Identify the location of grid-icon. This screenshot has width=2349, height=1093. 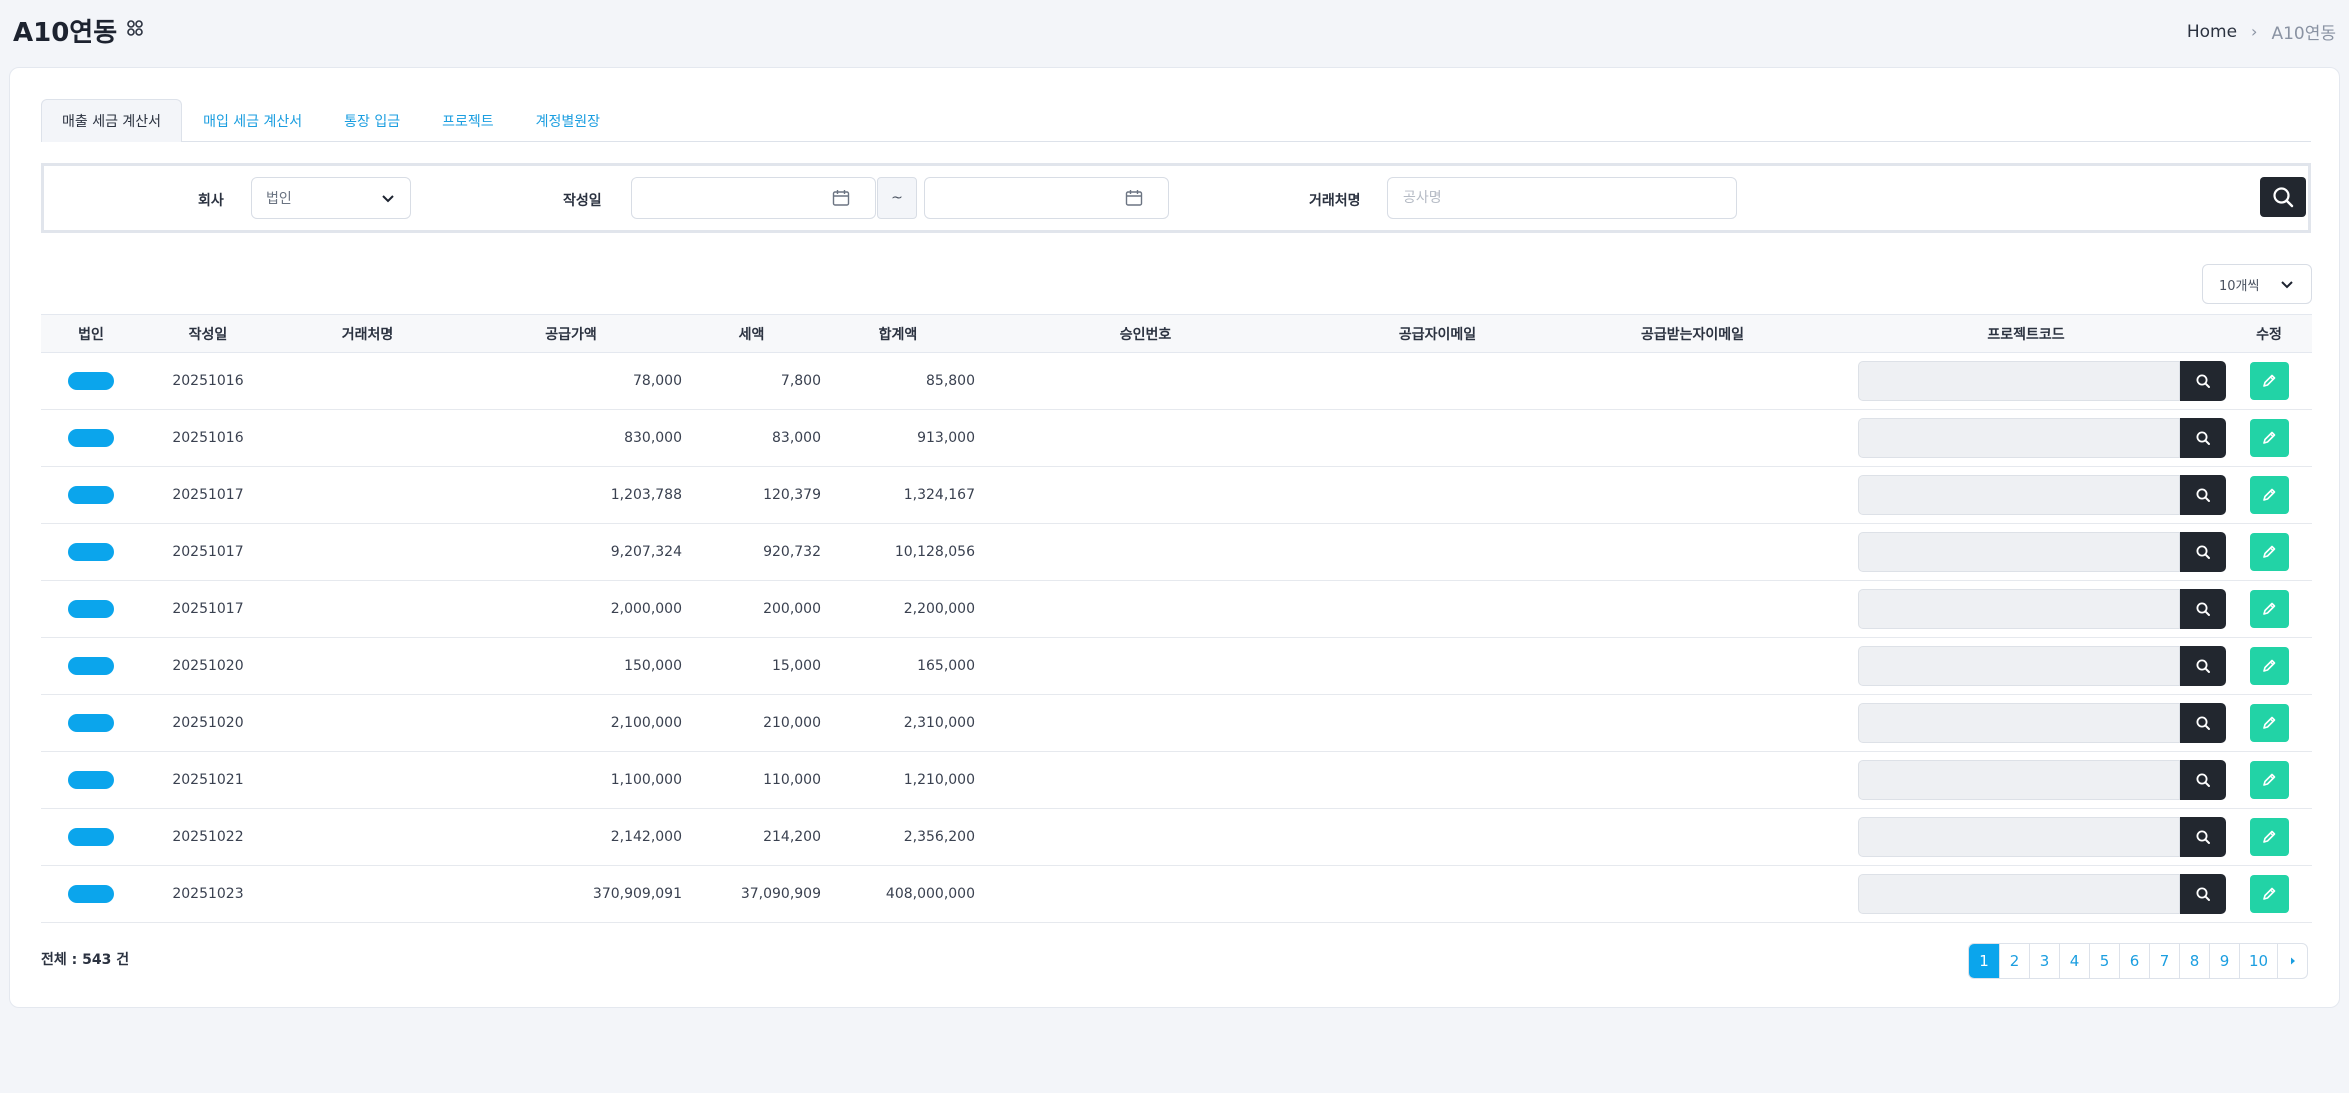
(135, 28).